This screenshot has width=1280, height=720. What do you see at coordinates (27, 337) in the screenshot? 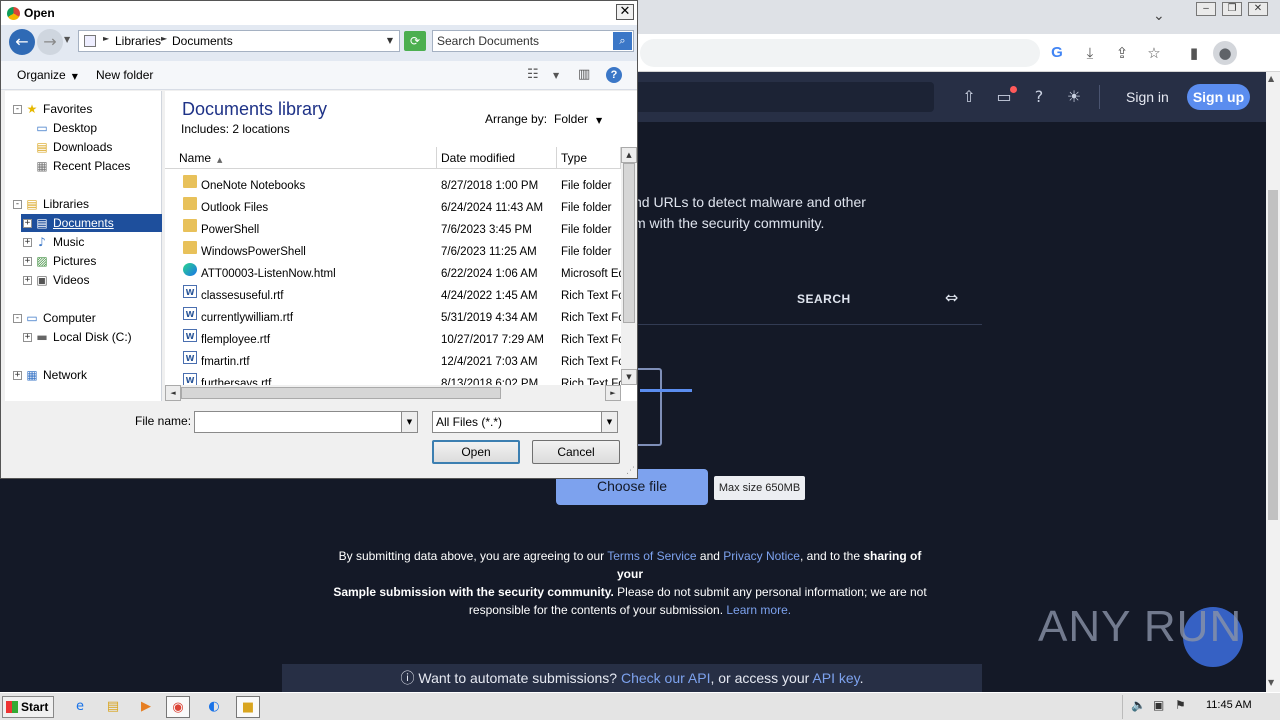
I see `expand-local-disk-icon: +` at bounding box center [27, 337].